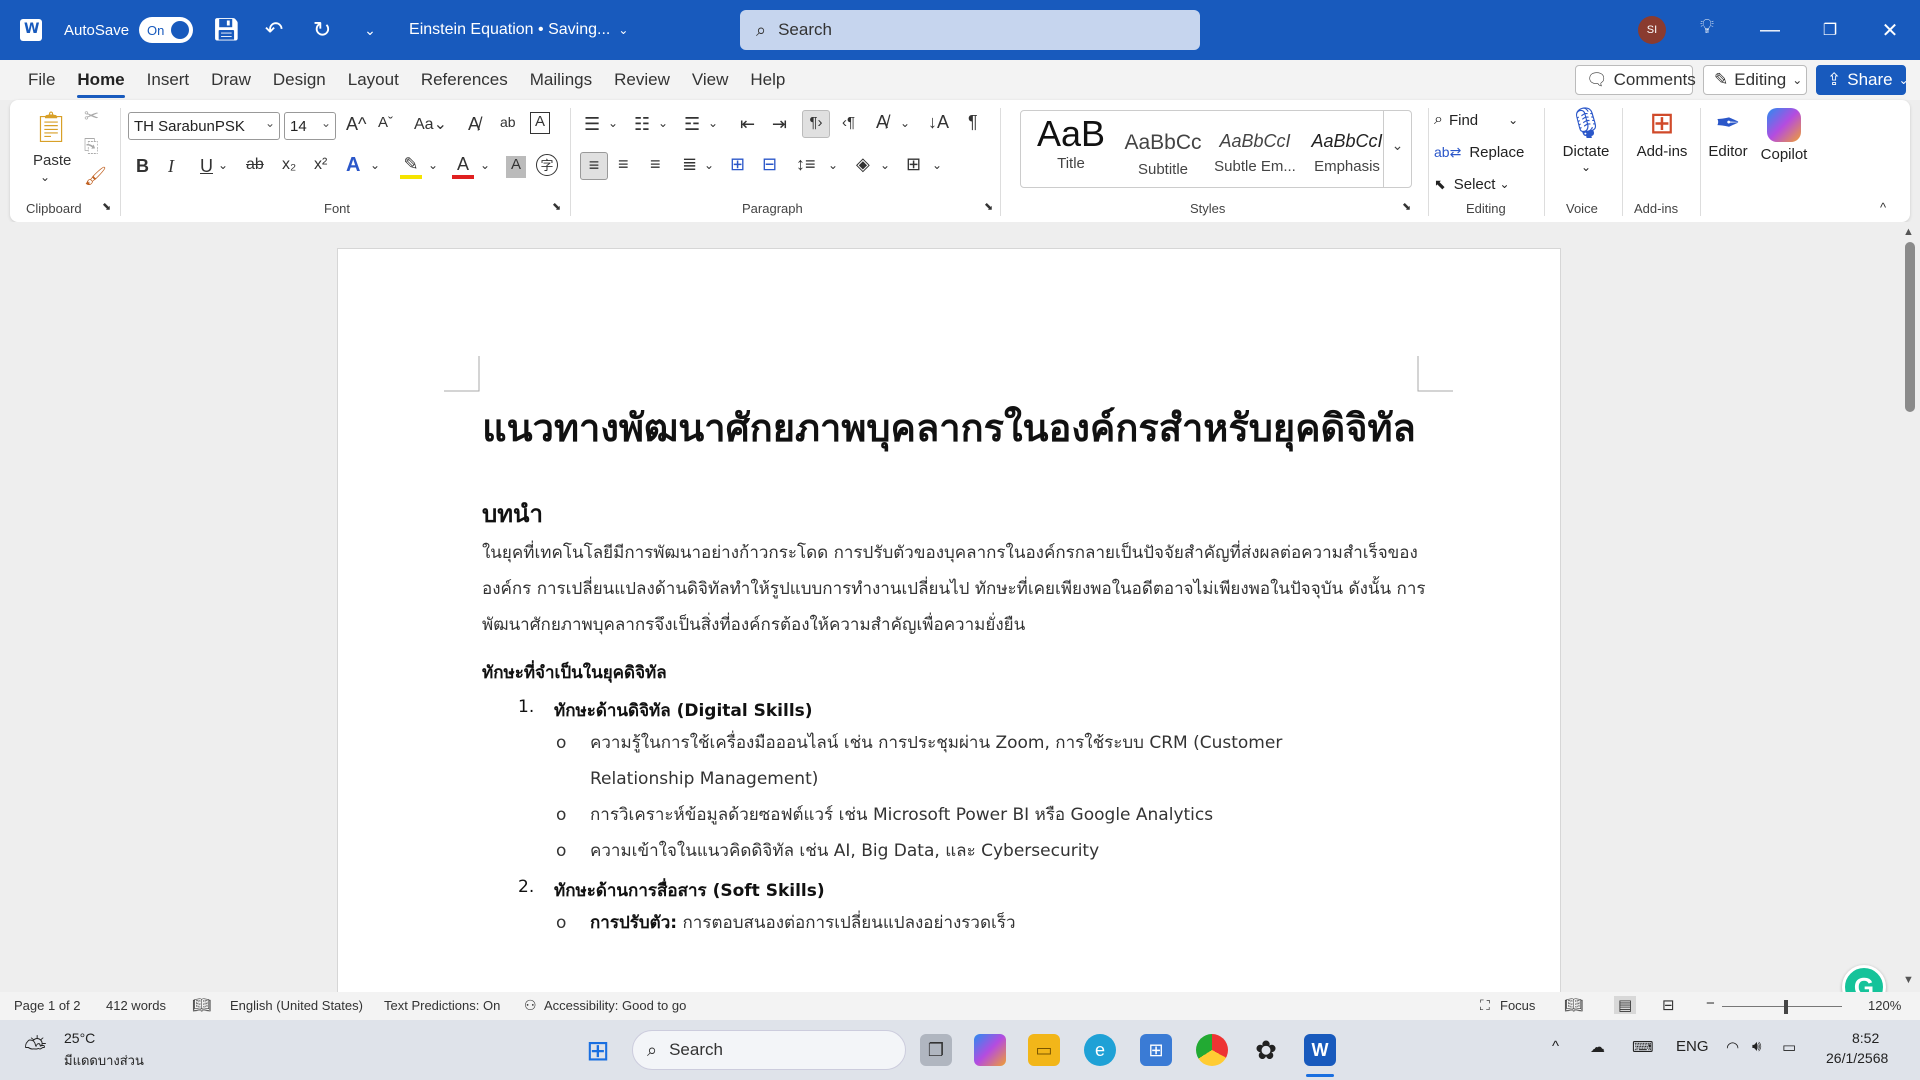 The height and width of the screenshot is (1080, 1920). Describe the element at coordinates (201, 1005) in the screenshot. I see `proofing-icon: 📖︎` at that location.